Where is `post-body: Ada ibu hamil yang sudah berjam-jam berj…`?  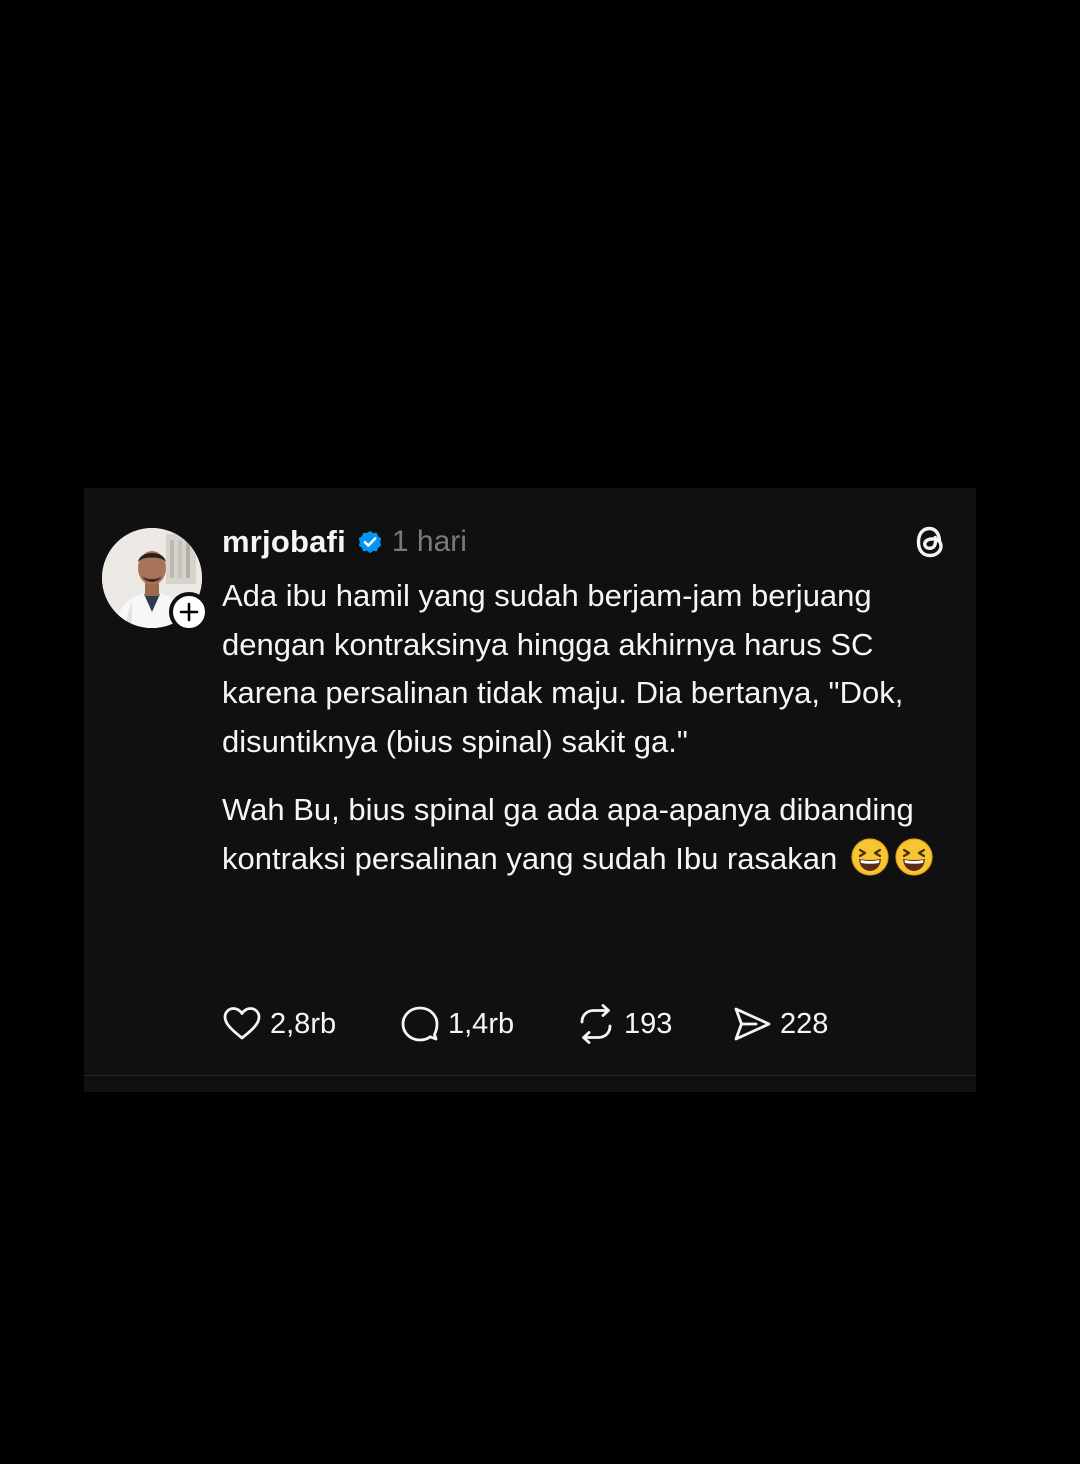 post-body: Ada ibu hamil yang sudah berjam-jam berj… is located at coordinates (587, 727).